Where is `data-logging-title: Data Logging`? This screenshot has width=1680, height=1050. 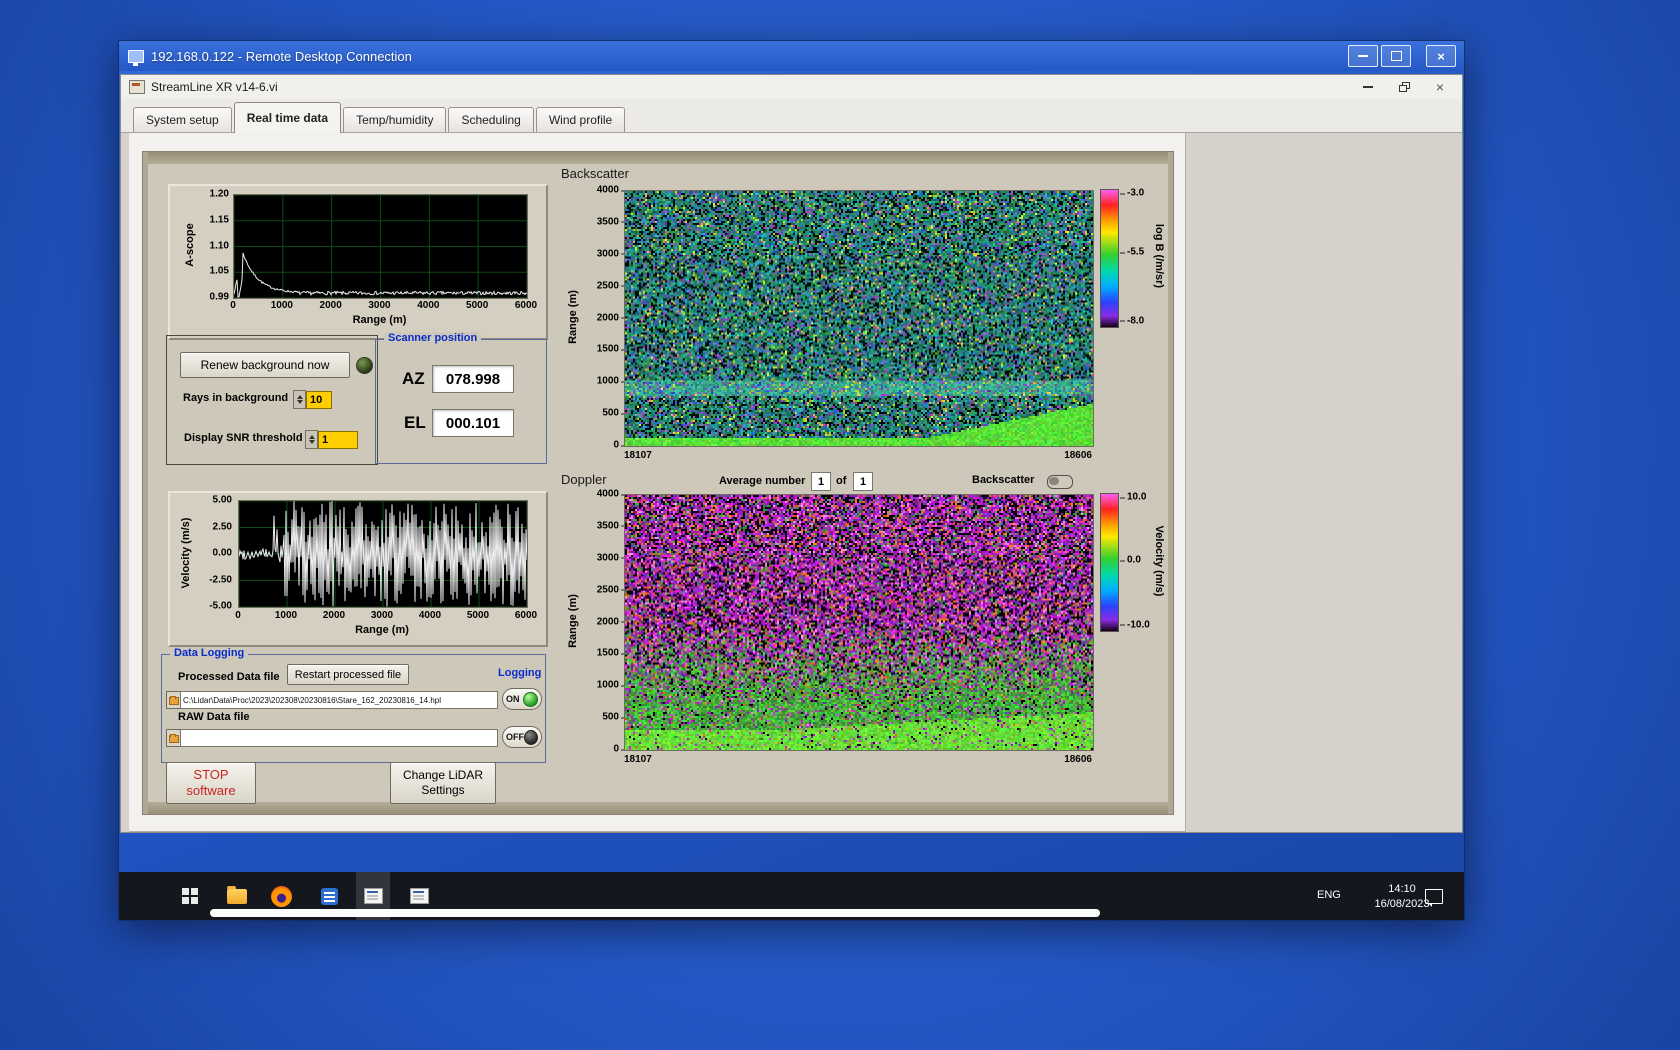 data-logging-title: Data Logging is located at coordinates (209, 653).